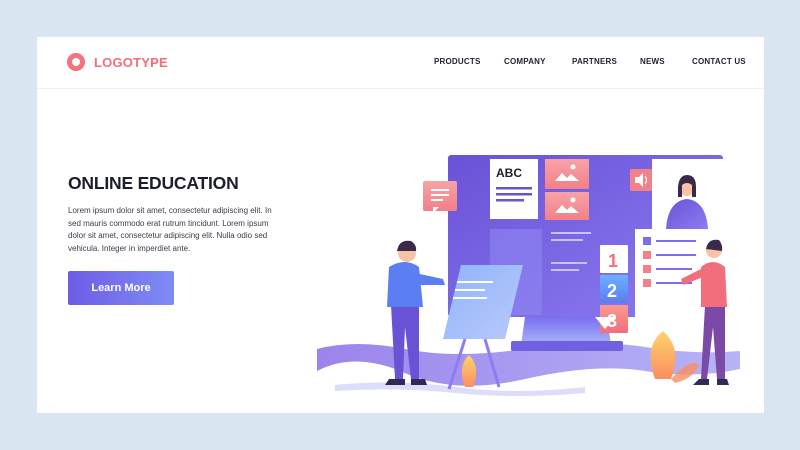 Image resolution: width=800 pixels, height=450 pixels. I want to click on learn-more-button: Learn More, so click(121, 288).